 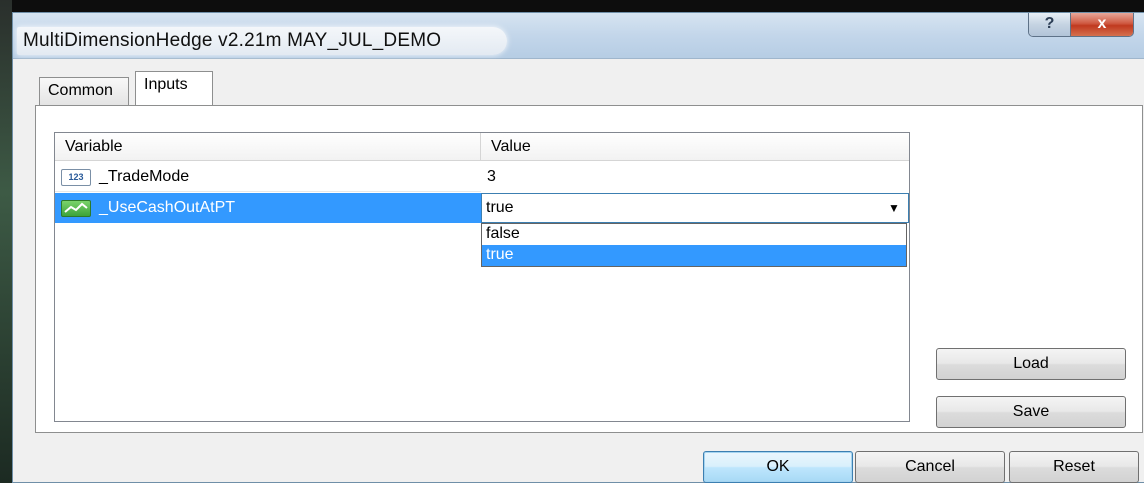 What do you see at coordinates (6, 241) in the screenshot?
I see `background-left-strip` at bounding box center [6, 241].